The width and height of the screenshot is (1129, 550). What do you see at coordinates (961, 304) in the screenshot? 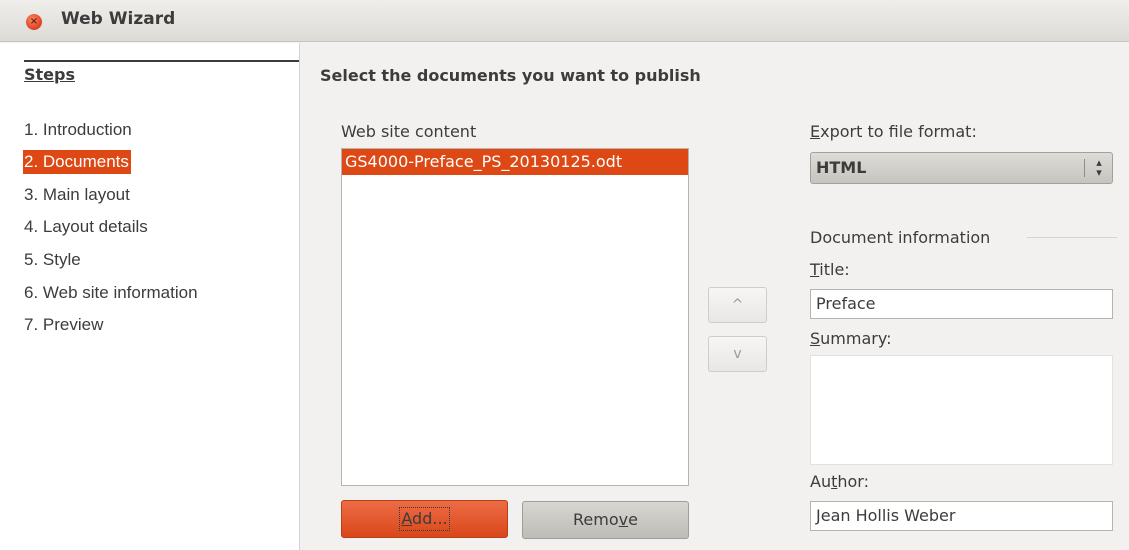
I see `title-field: Preface` at bounding box center [961, 304].